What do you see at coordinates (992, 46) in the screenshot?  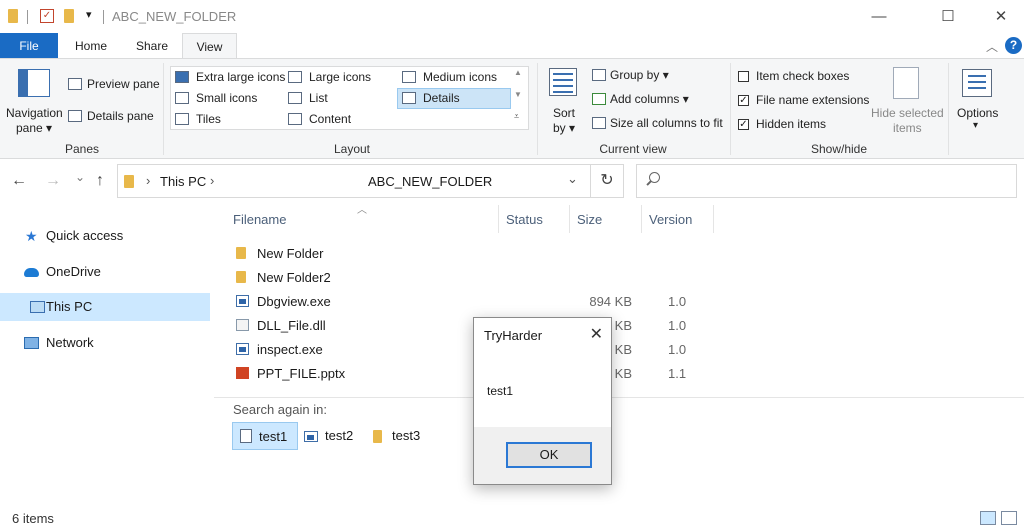 I see `collapse-ribbon-icon: ︿` at bounding box center [992, 46].